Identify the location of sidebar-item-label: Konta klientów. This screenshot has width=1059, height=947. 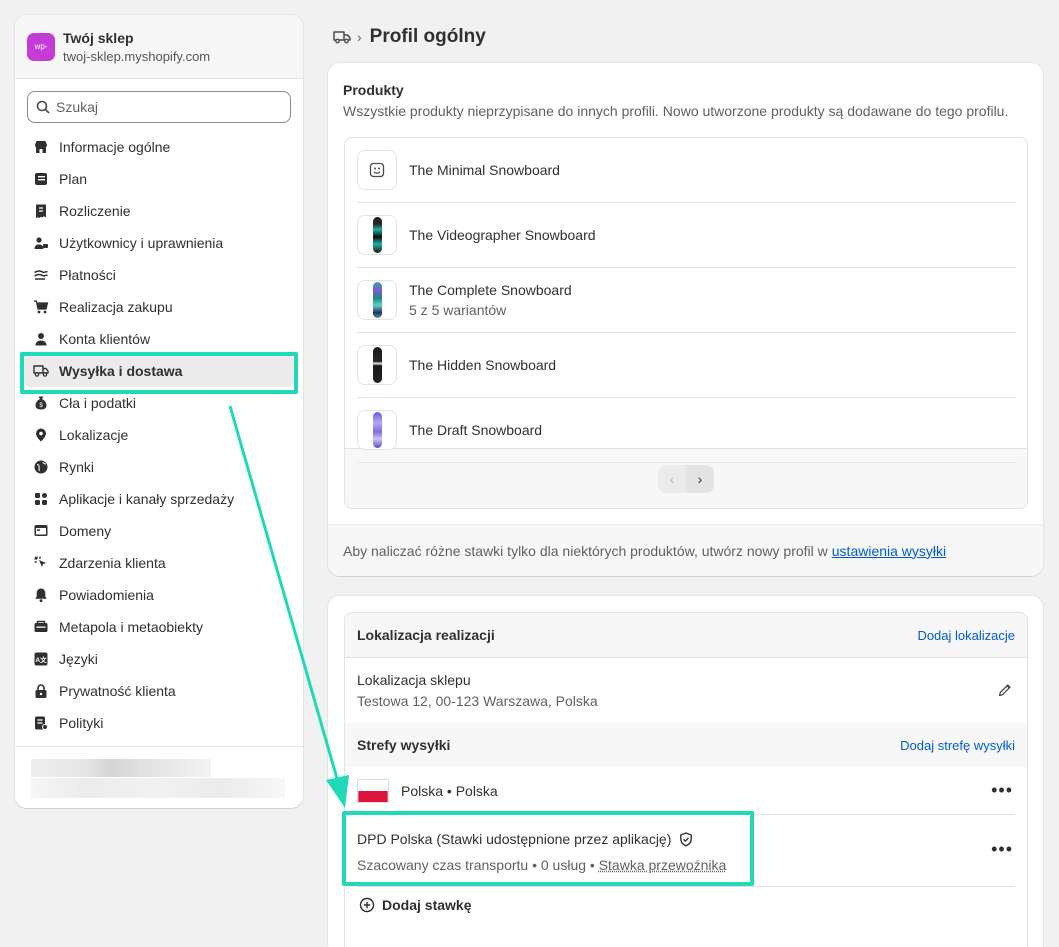
(105, 339).